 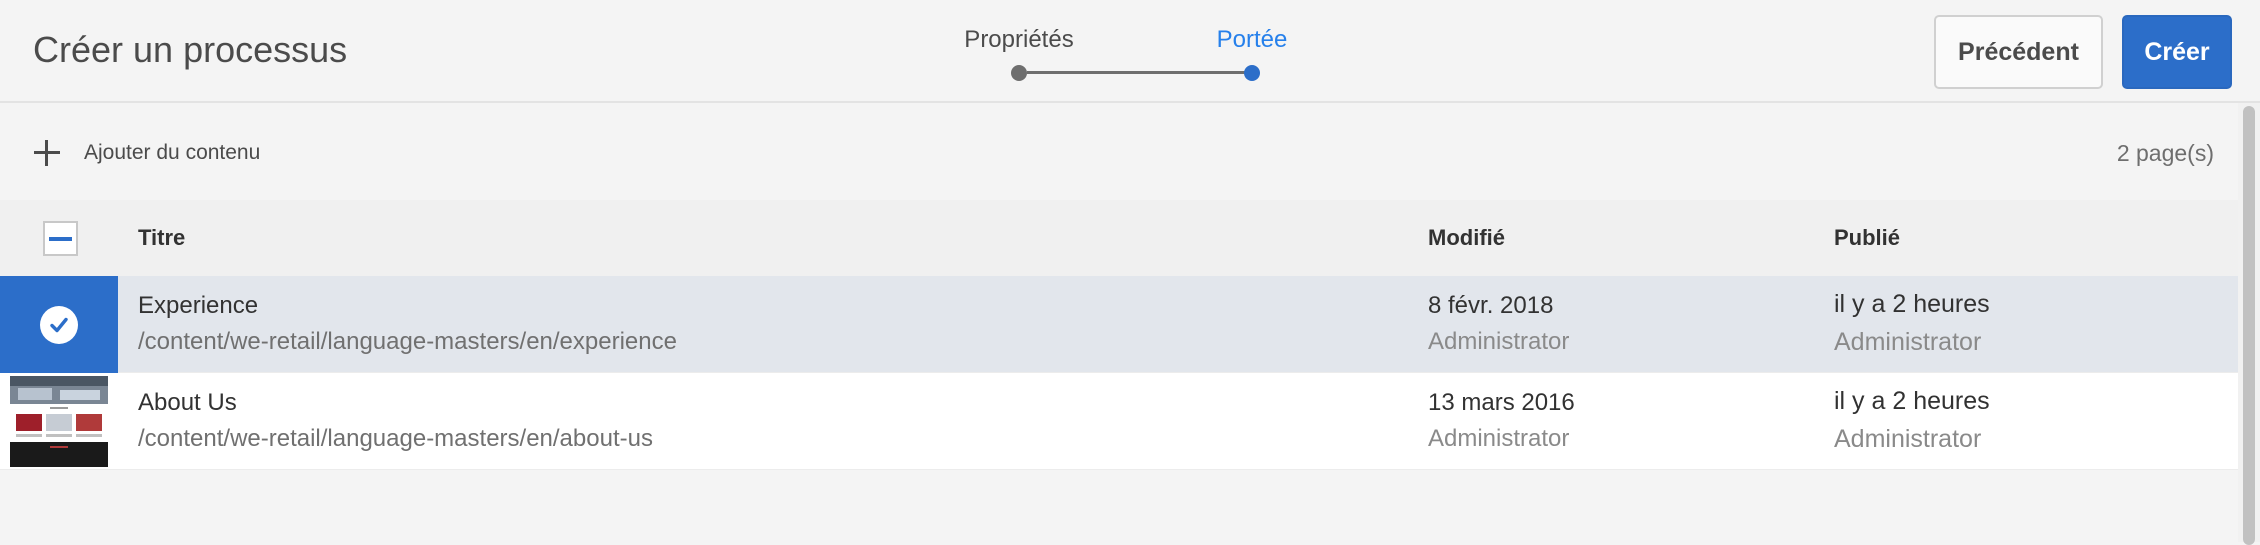 I want to click on page-count: 2 page(s), so click(x=2165, y=153).